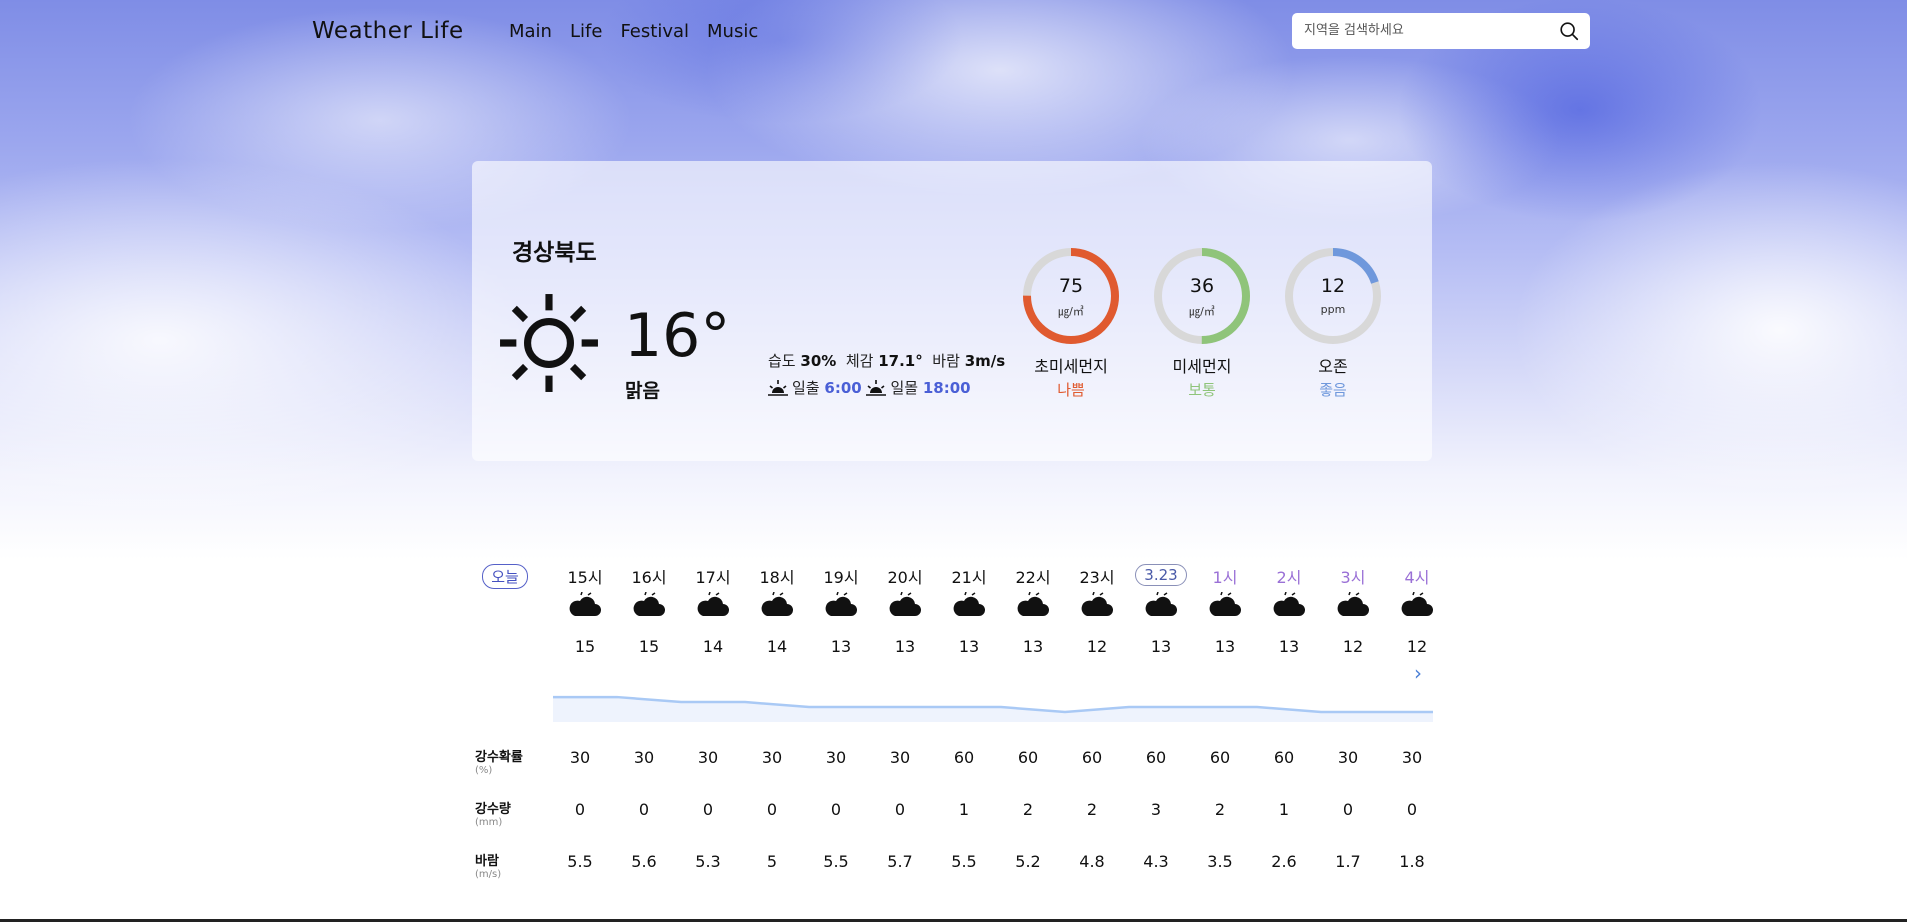 This screenshot has height=922, width=1907. Describe the element at coordinates (505, 576) in the screenshot. I see `today-pill: 오늘` at that location.